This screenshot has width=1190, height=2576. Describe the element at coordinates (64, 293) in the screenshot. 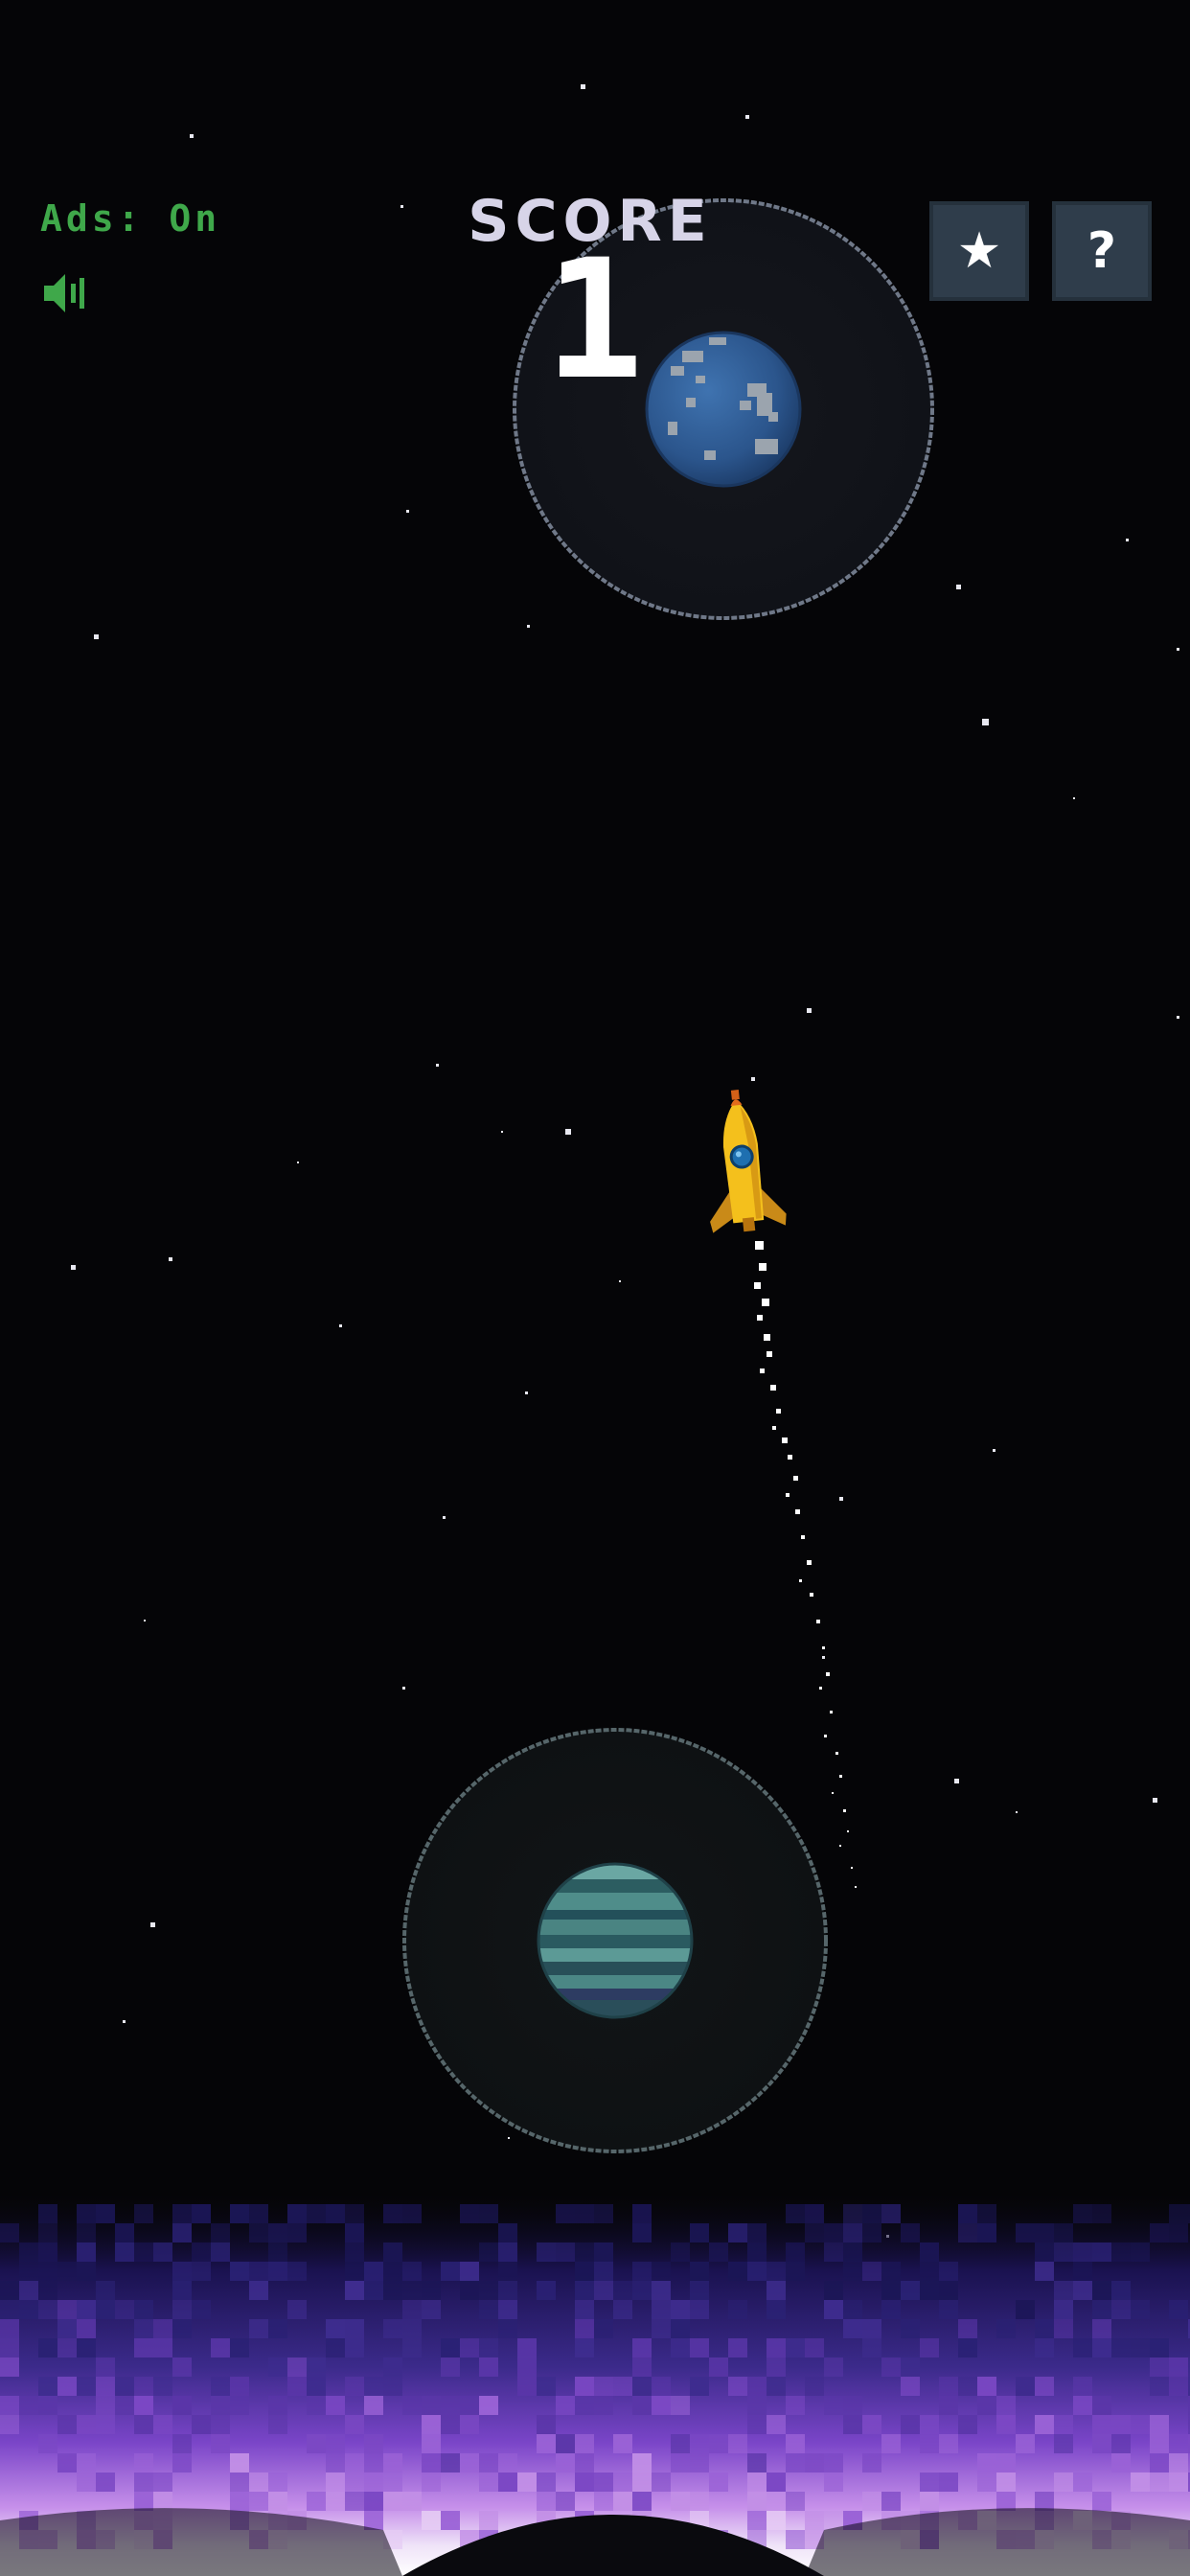

I see `speaker-on-icon` at that location.